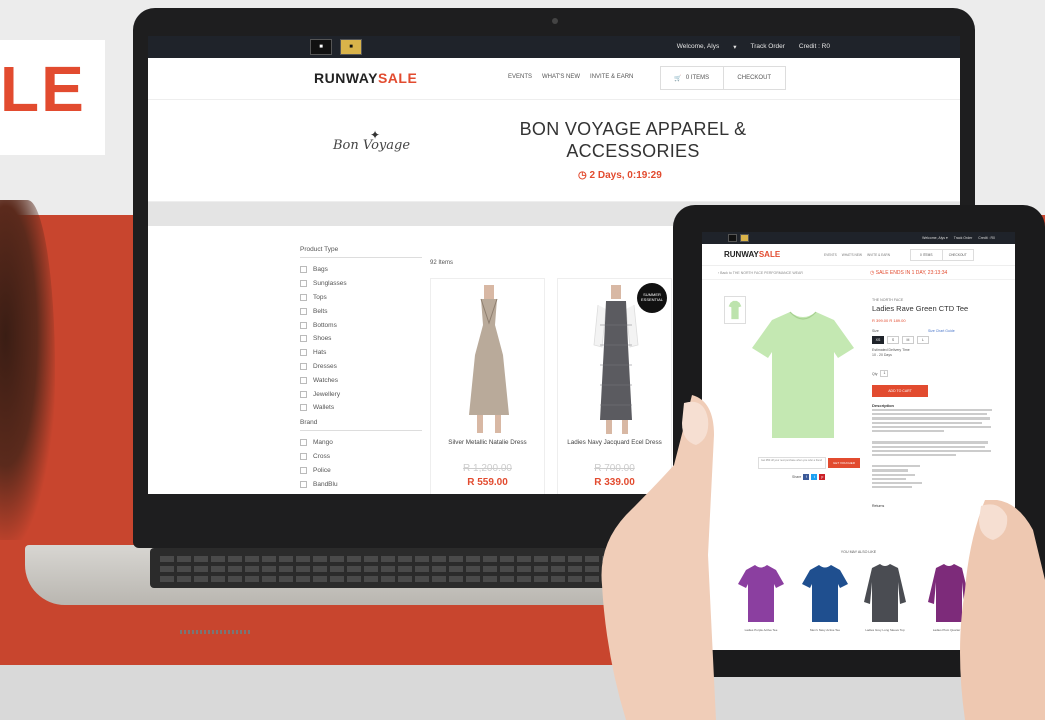  Describe the element at coordinates (361, 443) in the screenshot. I see `brand-item: Mango` at that location.